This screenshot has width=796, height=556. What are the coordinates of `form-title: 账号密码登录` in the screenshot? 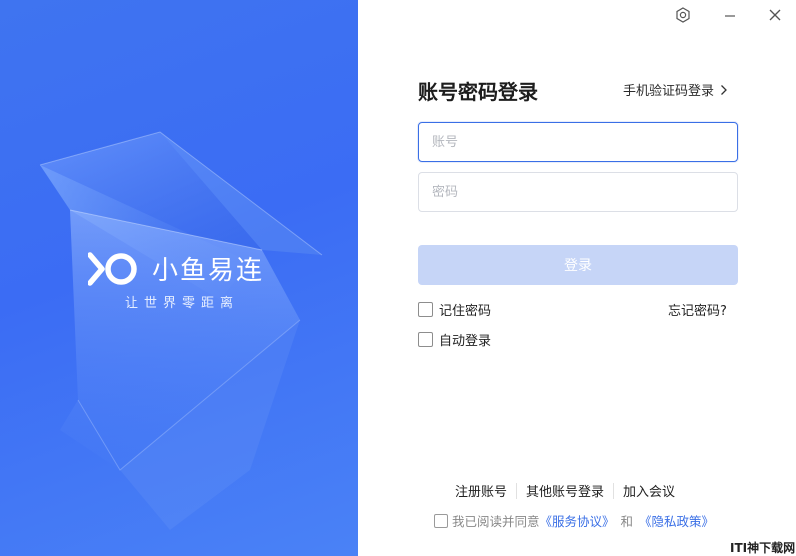 It's located at (478, 92).